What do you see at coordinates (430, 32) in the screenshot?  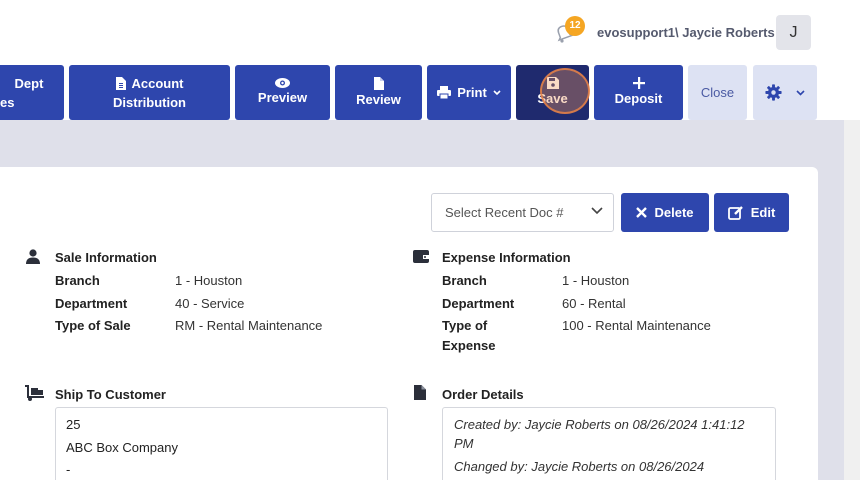 I see `top-header: 12 evosupport1\ Jaycie Roberts J` at bounding box center [430, 32].